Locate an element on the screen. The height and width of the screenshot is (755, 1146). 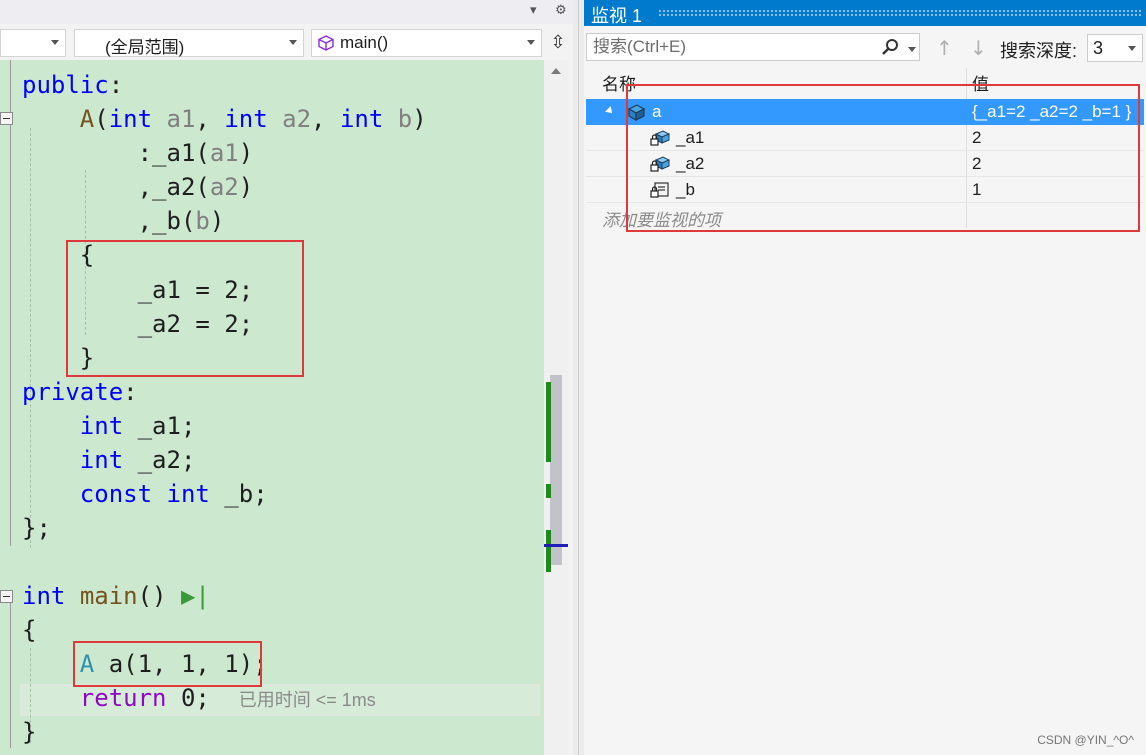
code-line: int _a2; is located at coordinates (109, 460).